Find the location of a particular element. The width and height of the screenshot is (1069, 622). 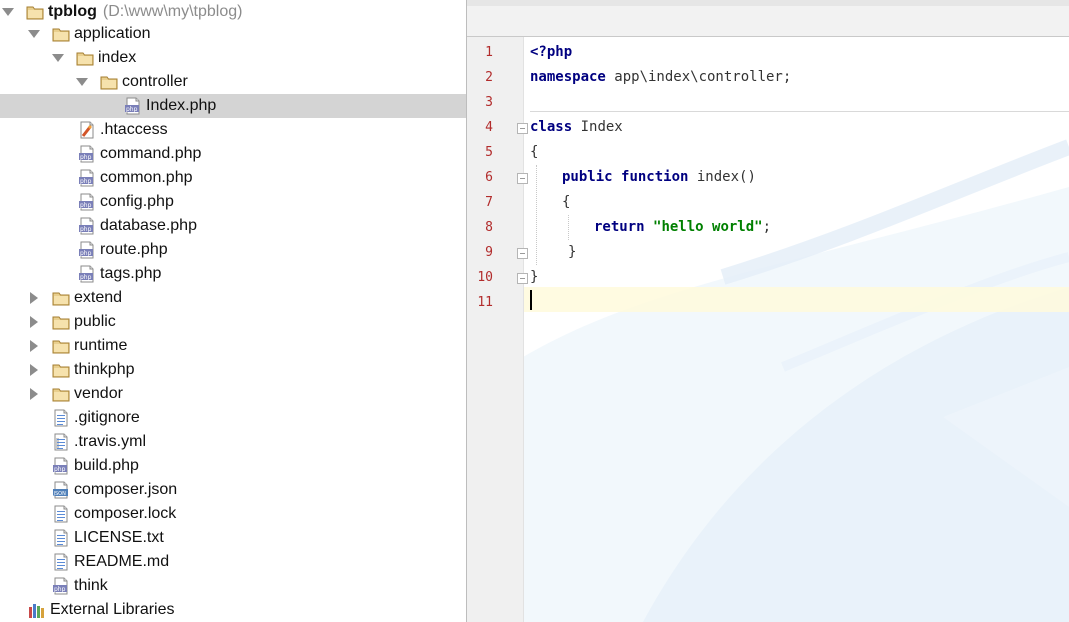

line-number: 6 is located at coordinates (489, 177).